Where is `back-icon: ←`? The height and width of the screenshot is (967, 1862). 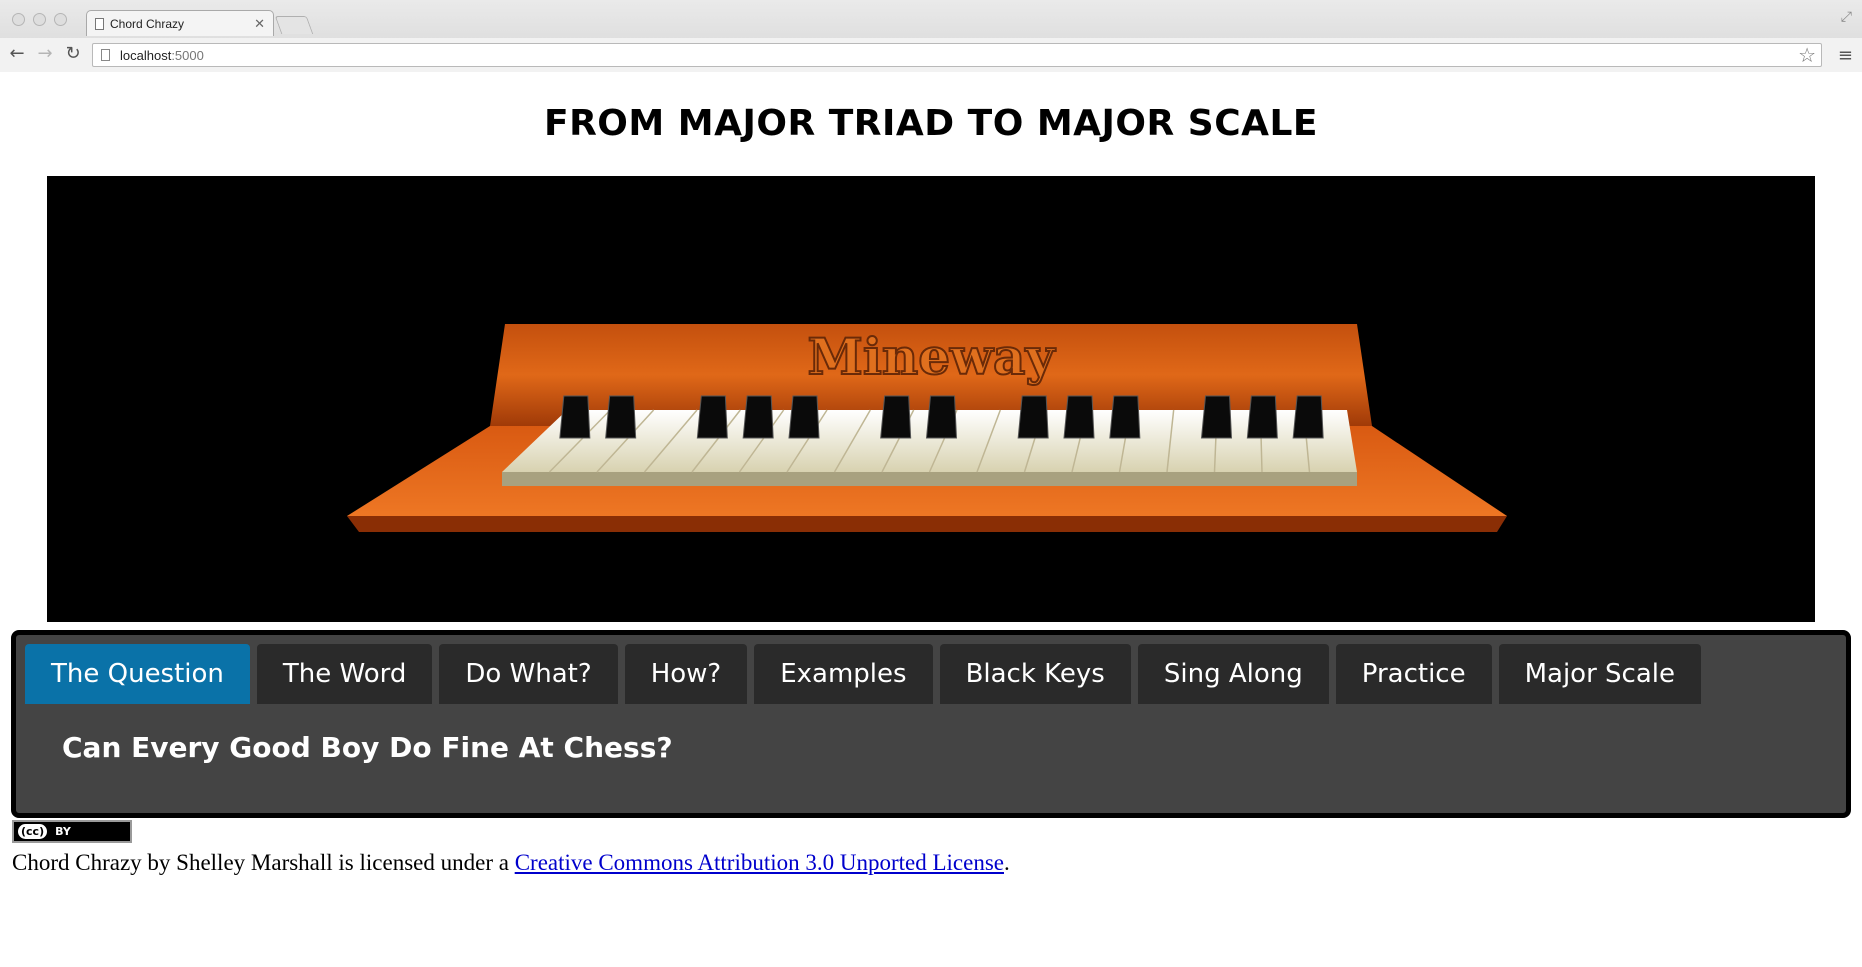
back-icon: ← is located at coordinates (17, 54).